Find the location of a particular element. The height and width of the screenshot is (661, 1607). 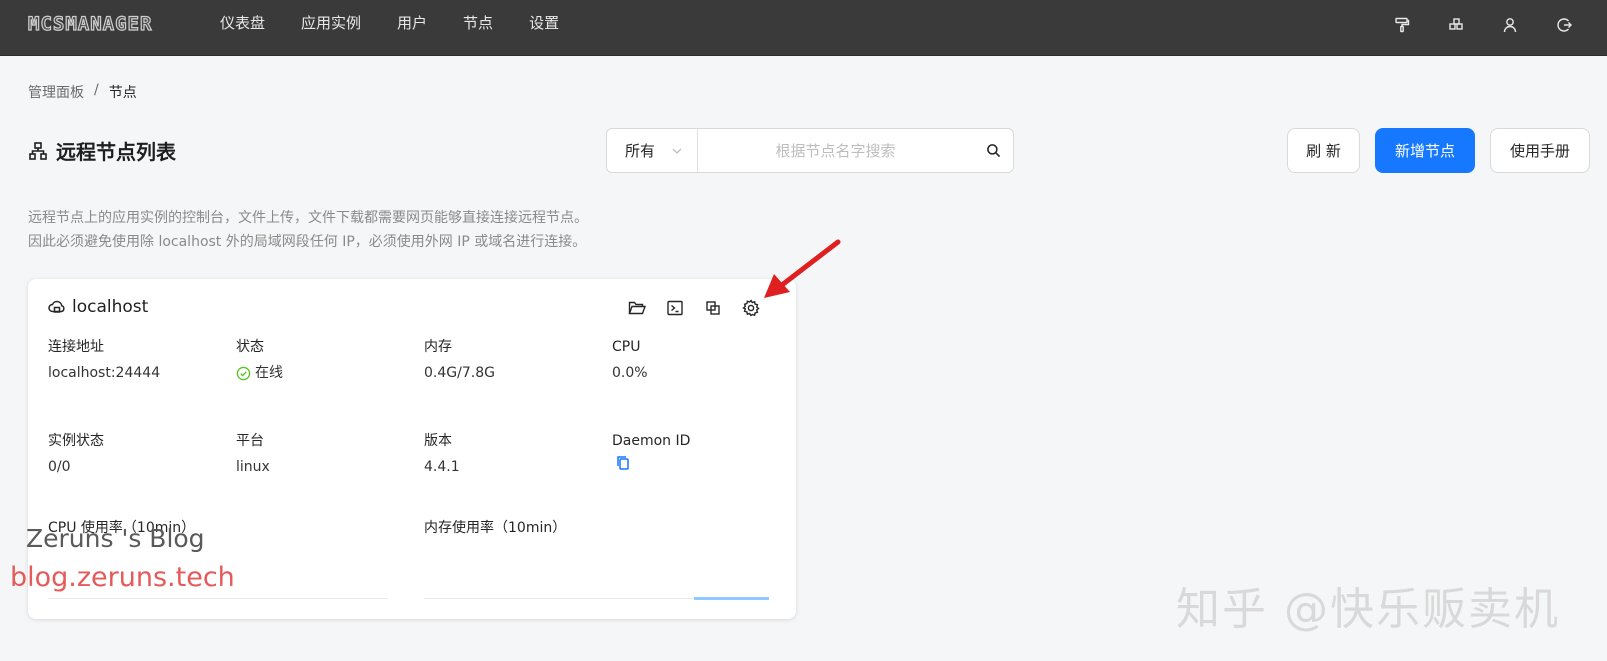

node-search-input is located at coordinates (835, 150).